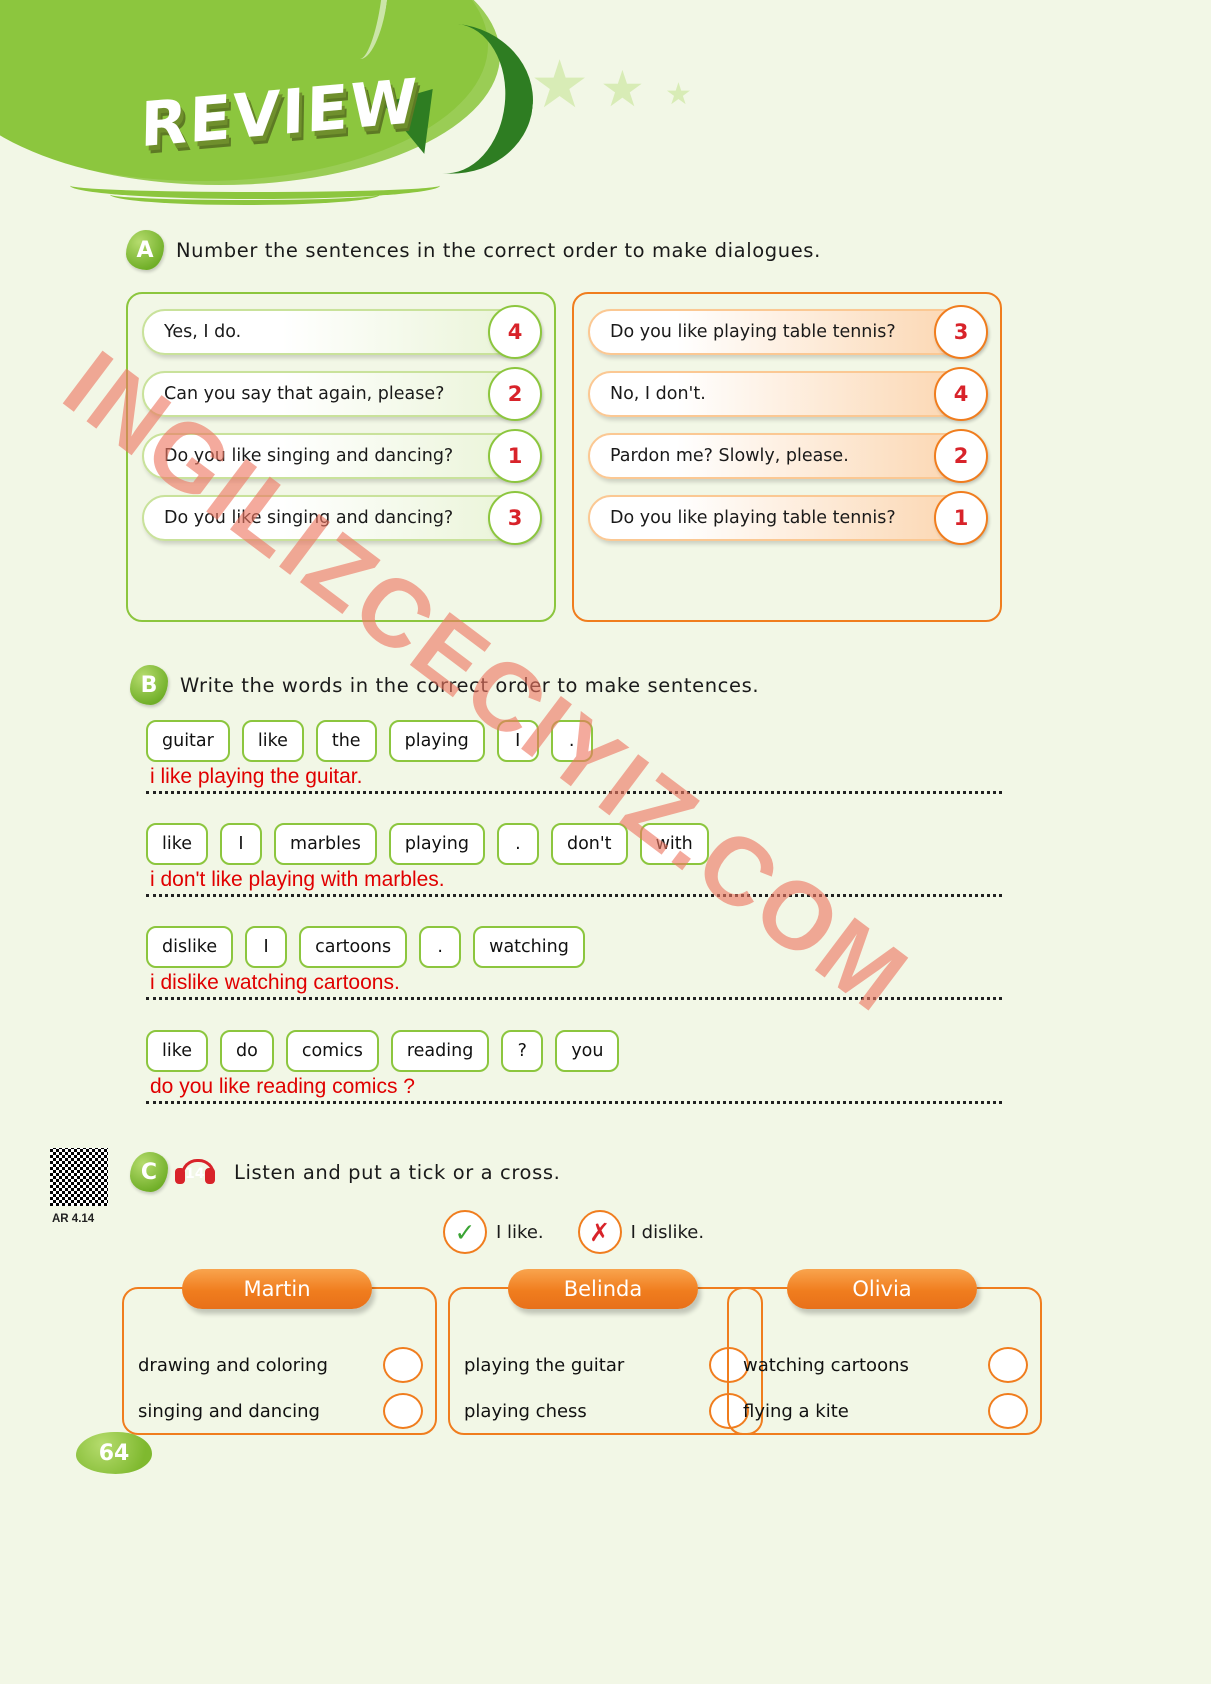 This screenshot has height=1684, width=1211. I want to click on word-chip: marbles, so click(325, 844).